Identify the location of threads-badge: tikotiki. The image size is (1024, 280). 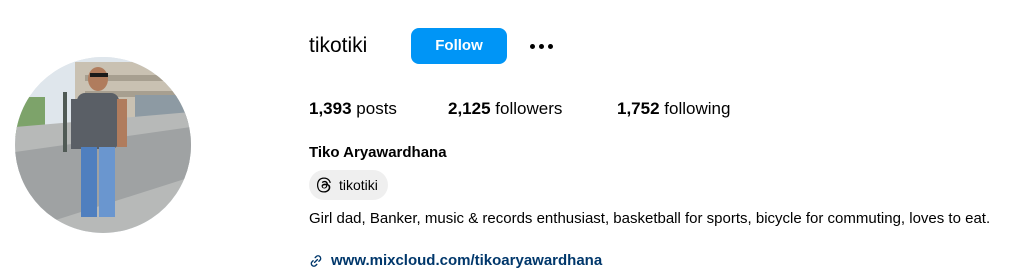
(348, 185).